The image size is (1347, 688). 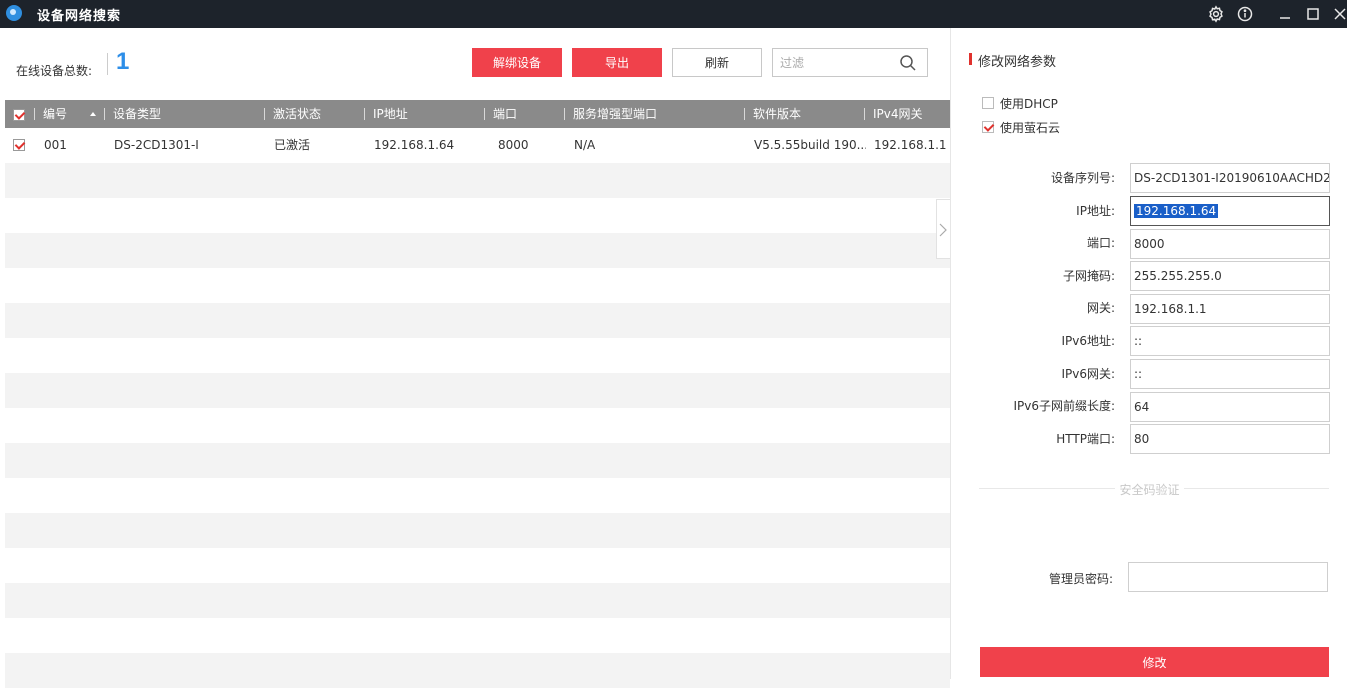 I want to click on cell-device-type: DS-2CD1301-I, so click(x=156, y=145).